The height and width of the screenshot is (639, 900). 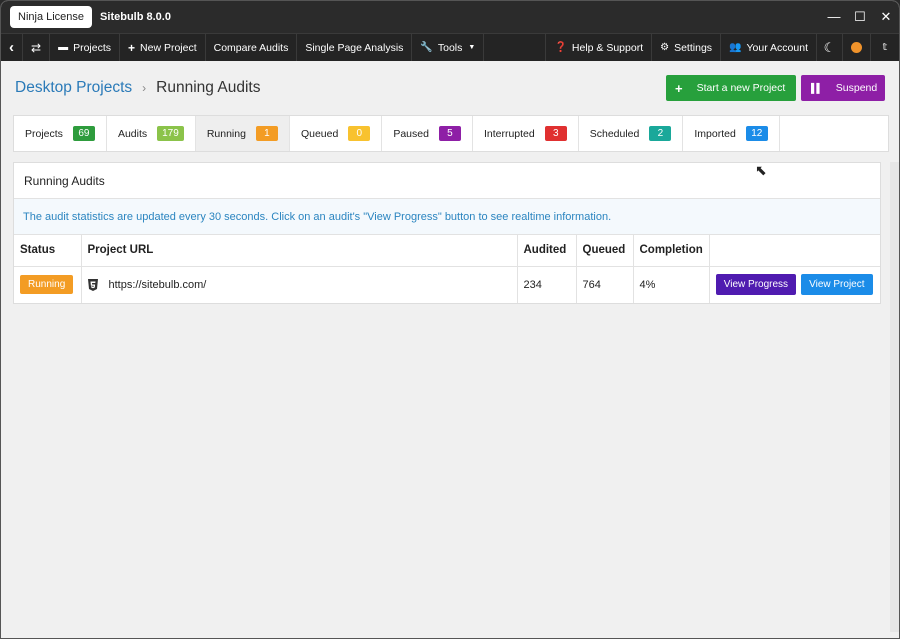 What do you see at coordinates (741, 88) in the screenshot?
I see `start-new-project-label: Start a new Project` at bounding box center [741, 88].